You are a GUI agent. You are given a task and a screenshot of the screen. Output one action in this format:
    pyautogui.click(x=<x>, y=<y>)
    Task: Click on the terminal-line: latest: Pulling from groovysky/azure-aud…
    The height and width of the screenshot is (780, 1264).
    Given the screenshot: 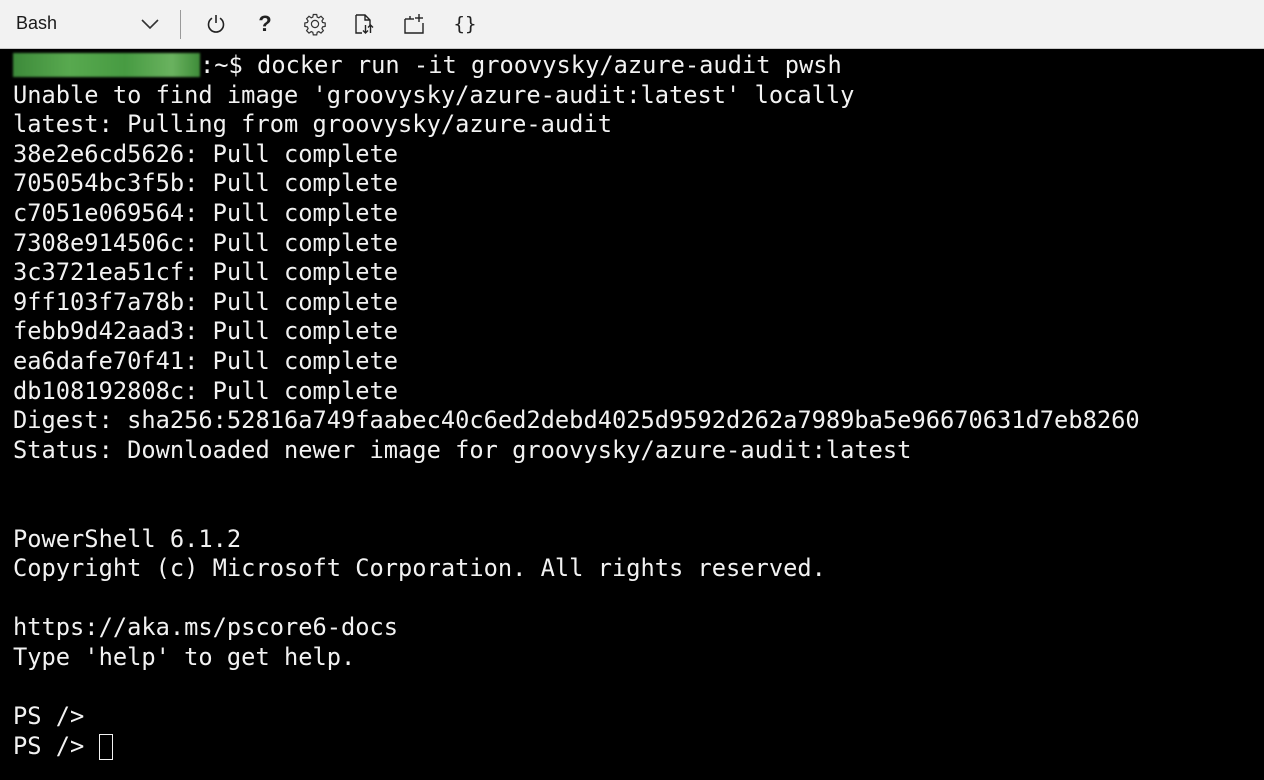 What is the action you would take?
    pyautogui.click(x=312, y=124)
    